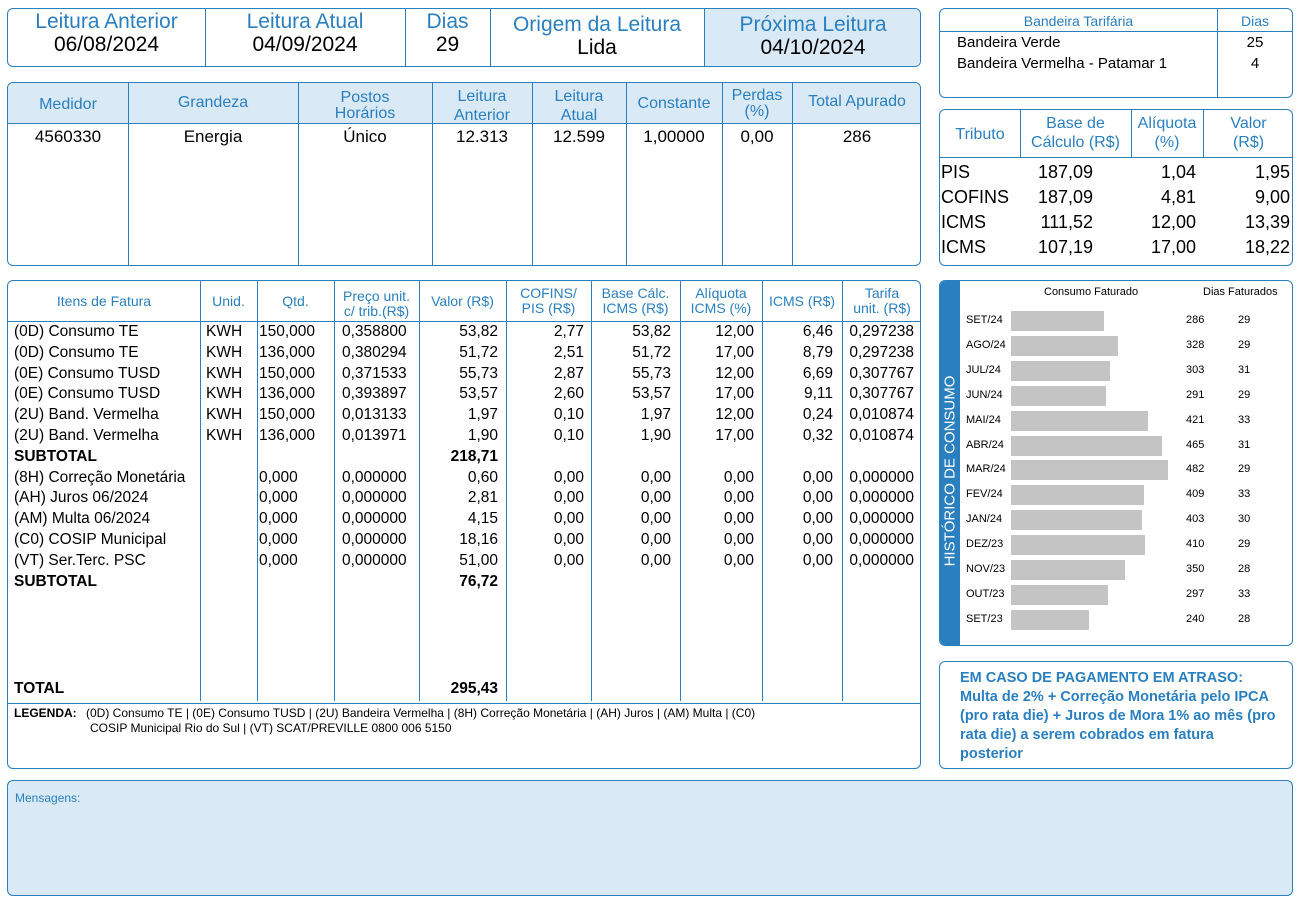 This screenshot has height=905, width=1302. I want to click on meter-postos: Único, so click(365, 136).